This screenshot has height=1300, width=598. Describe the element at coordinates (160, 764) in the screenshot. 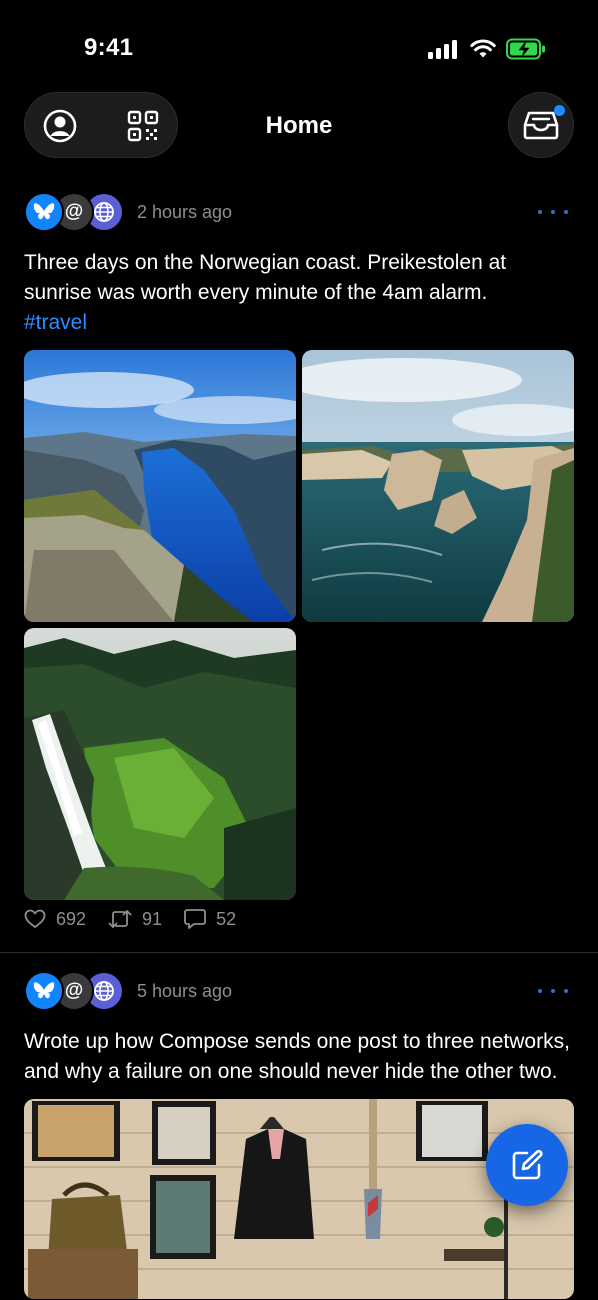

I see `waterfall-photo` at that location.